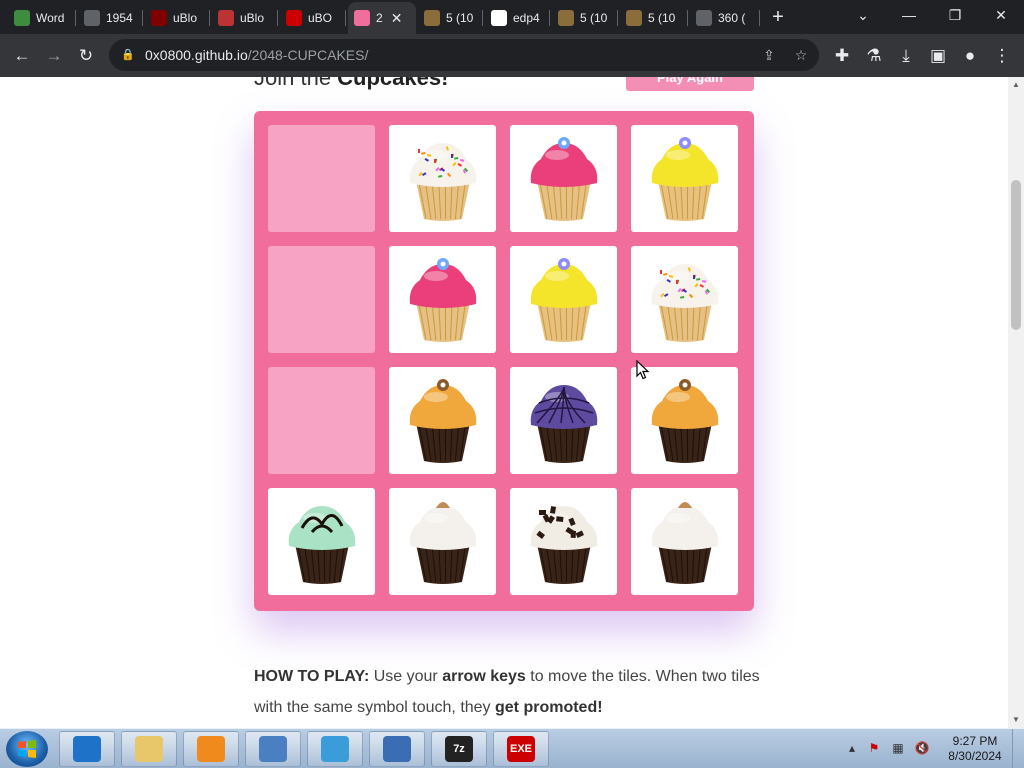  Describe the element at coordinates (362, 18) in the screenshot. I see `cupcake-icon` at that location.